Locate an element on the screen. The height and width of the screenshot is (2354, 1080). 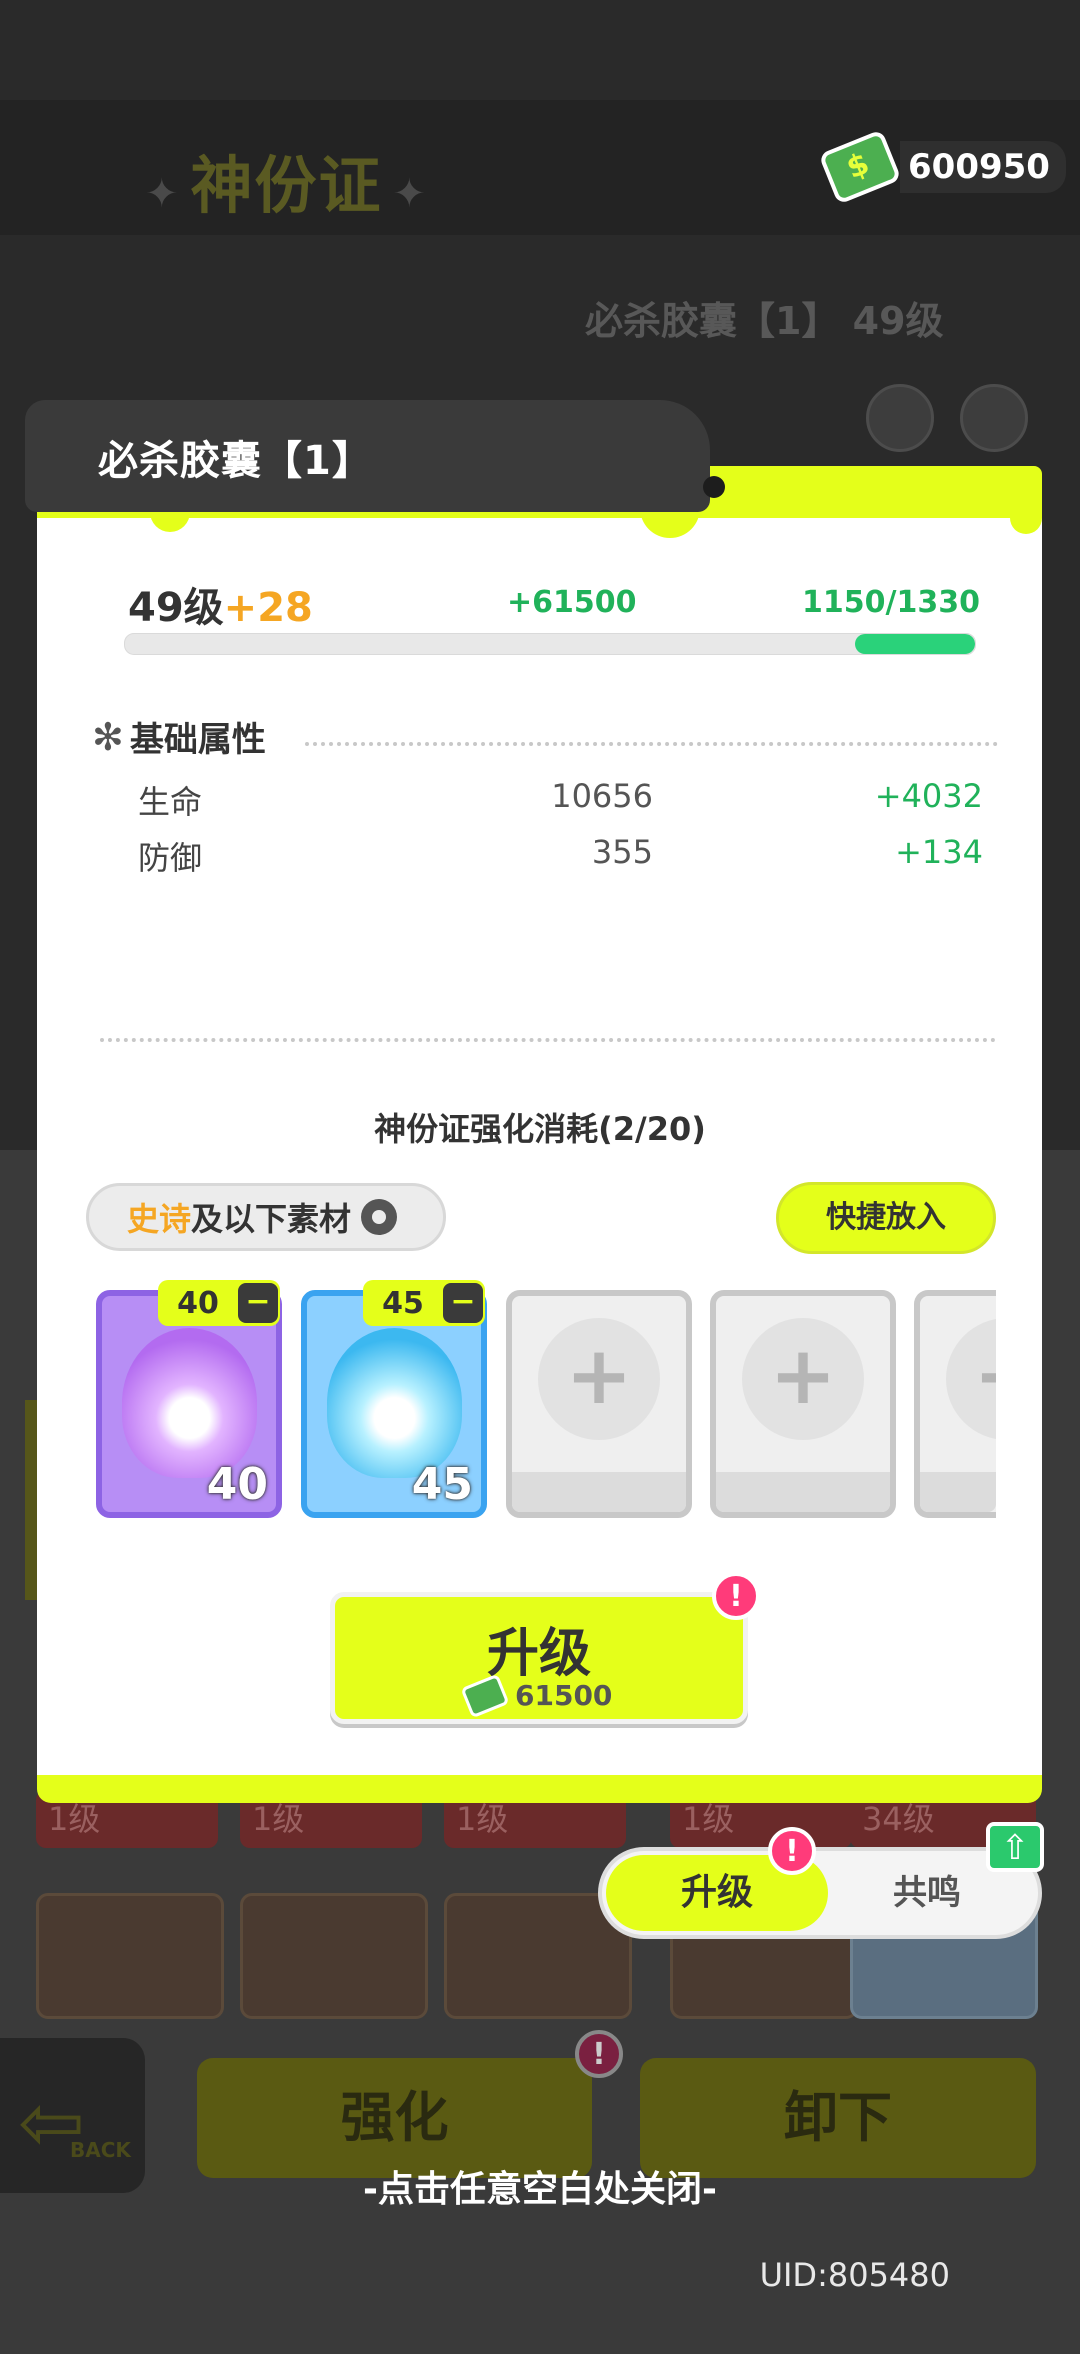
material-slot: 40 40 − is located at coordinates (189, 1399).